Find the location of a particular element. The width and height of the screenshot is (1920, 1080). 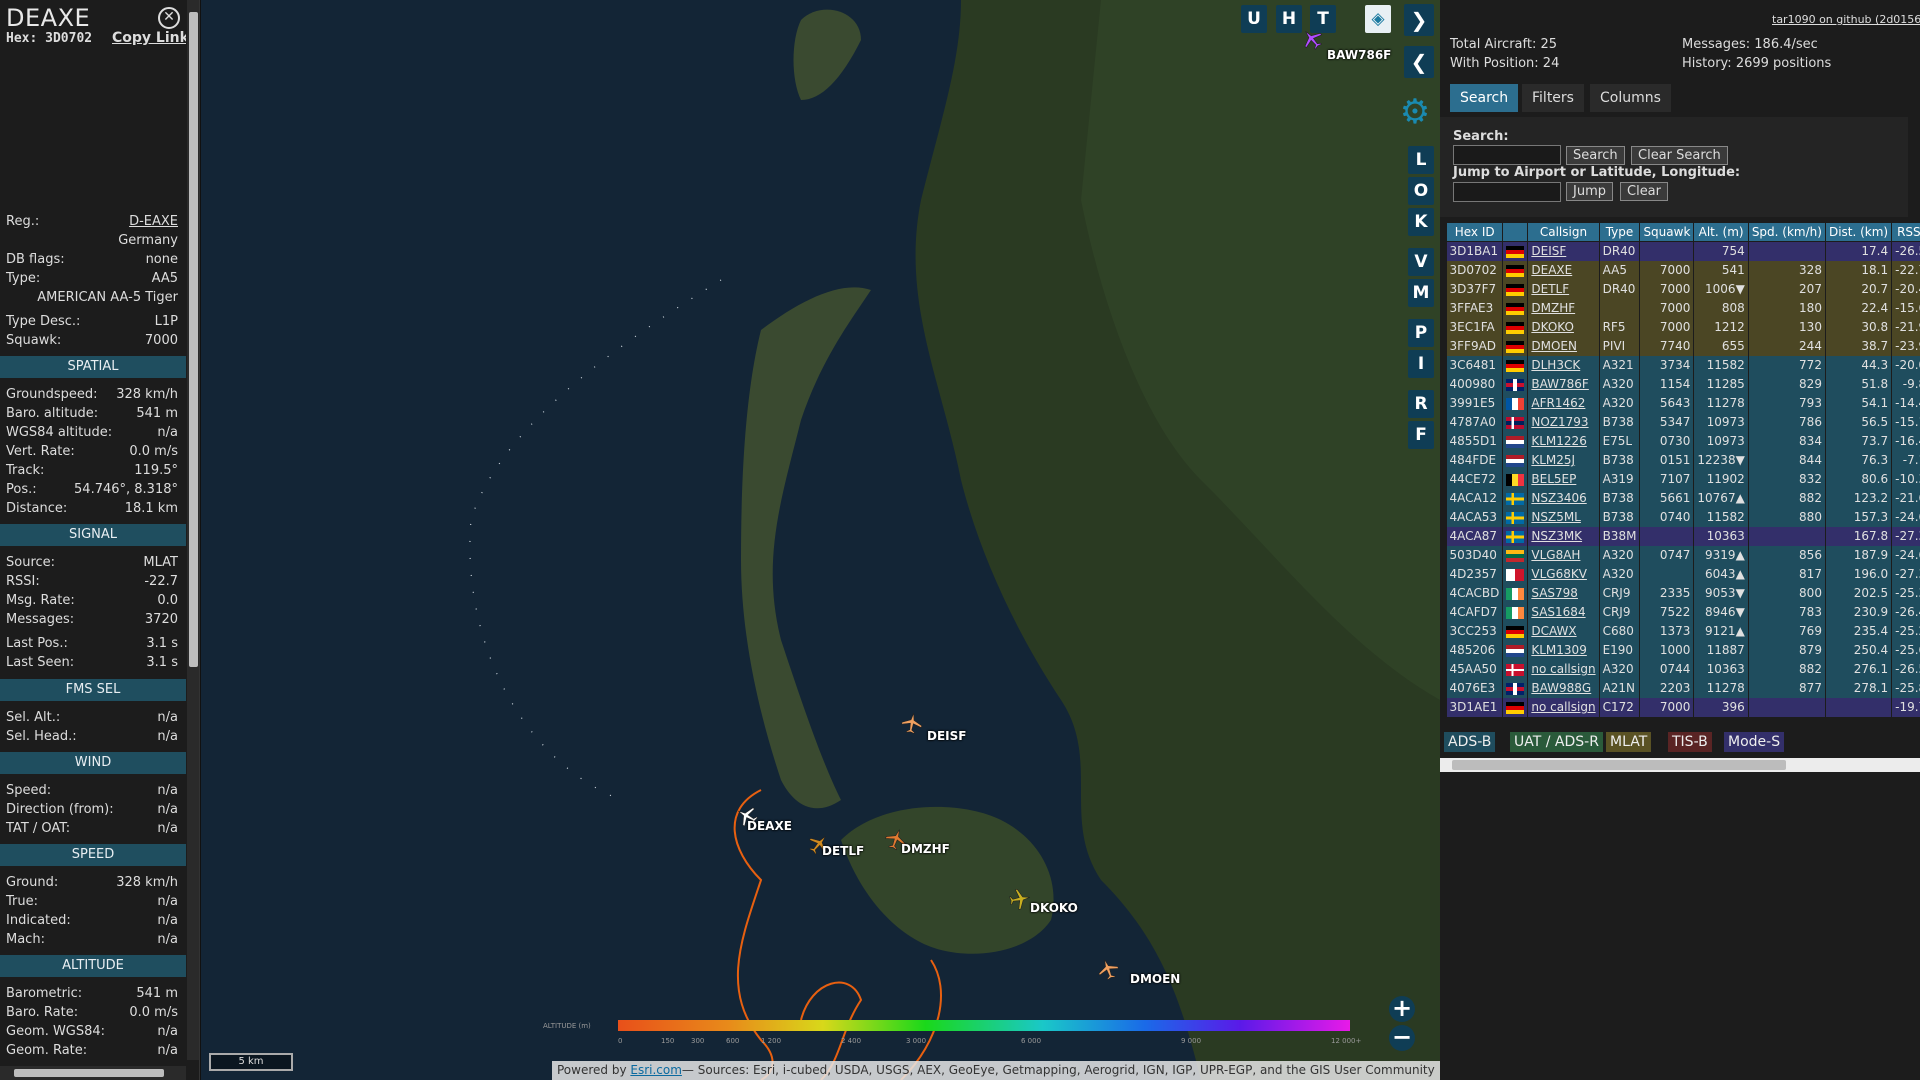

table-row: 485206 KLM1309E190100011887879250.4-25.6 is located at coordinates (1683, 650).